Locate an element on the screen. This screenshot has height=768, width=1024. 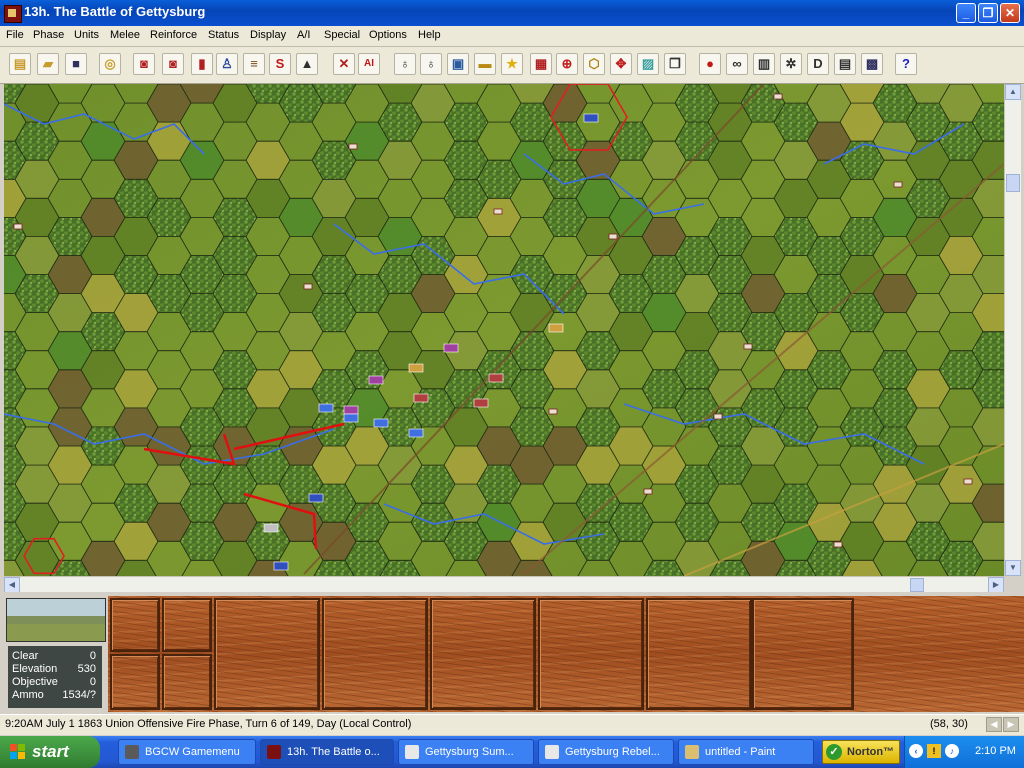
windows-icon: ❐ is located at coordinates (675, 64).